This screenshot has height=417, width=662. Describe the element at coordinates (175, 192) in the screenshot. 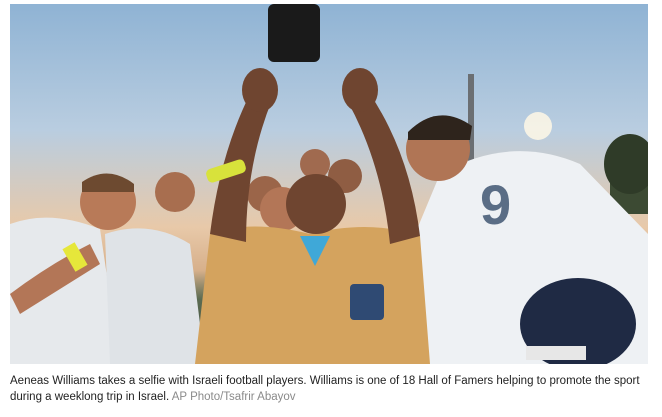

I see `player-head` at that location.